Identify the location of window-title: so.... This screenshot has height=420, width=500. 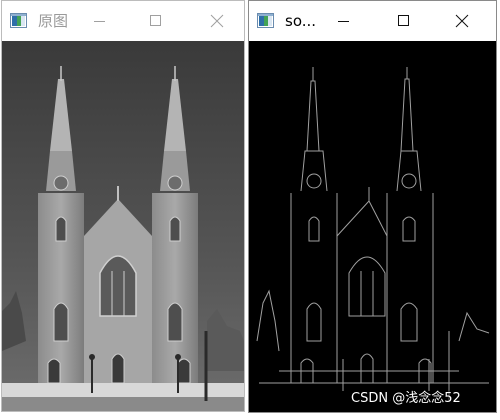
(301, 21).